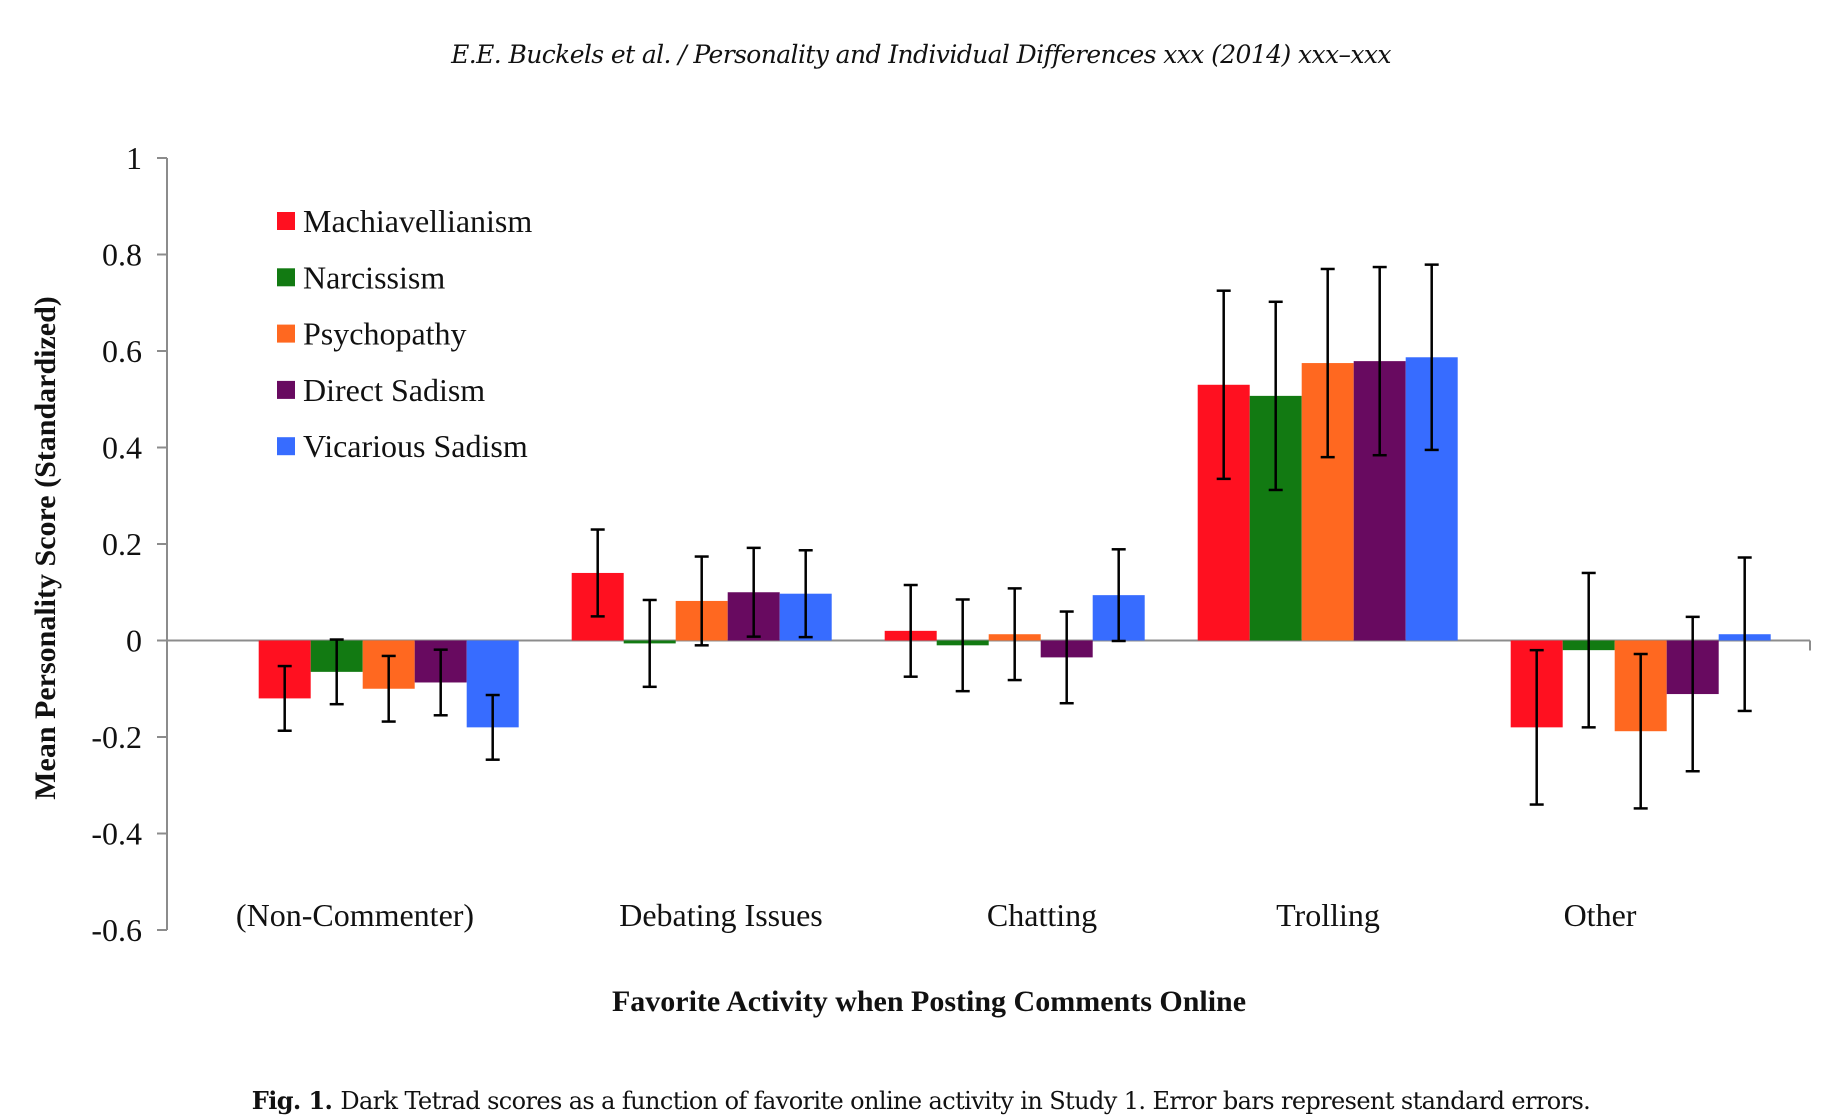 The image size is (1842, 1118). What do you see at coordinates (122, 544) in the screenshot?
I see `y-tick-label: 0.2` at bounding box center [122, 544].